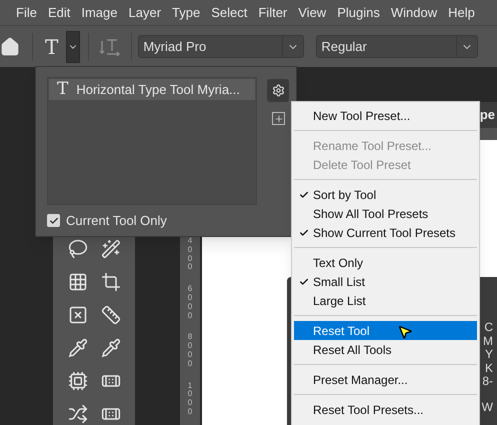 Image resolution: width=497 pixels, height=425 pixels. What do you see at coordinates (190, 399) in the screenshot?
I see `ruler-label: 1000` at bounding box center [190, 399].